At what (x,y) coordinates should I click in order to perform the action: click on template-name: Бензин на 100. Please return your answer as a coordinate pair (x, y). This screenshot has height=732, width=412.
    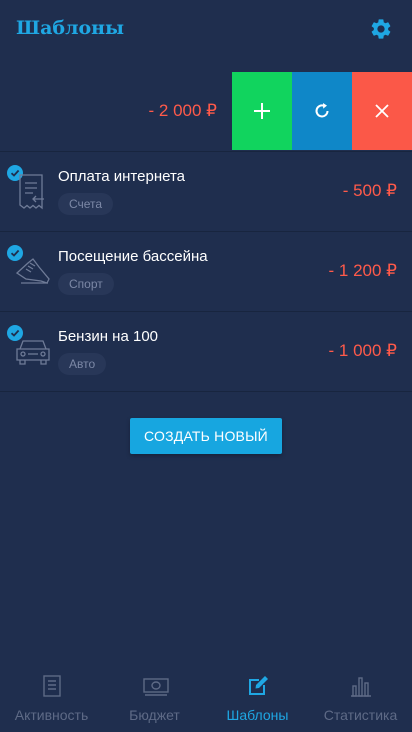
    Looking at the image, I should click on (108, 336).